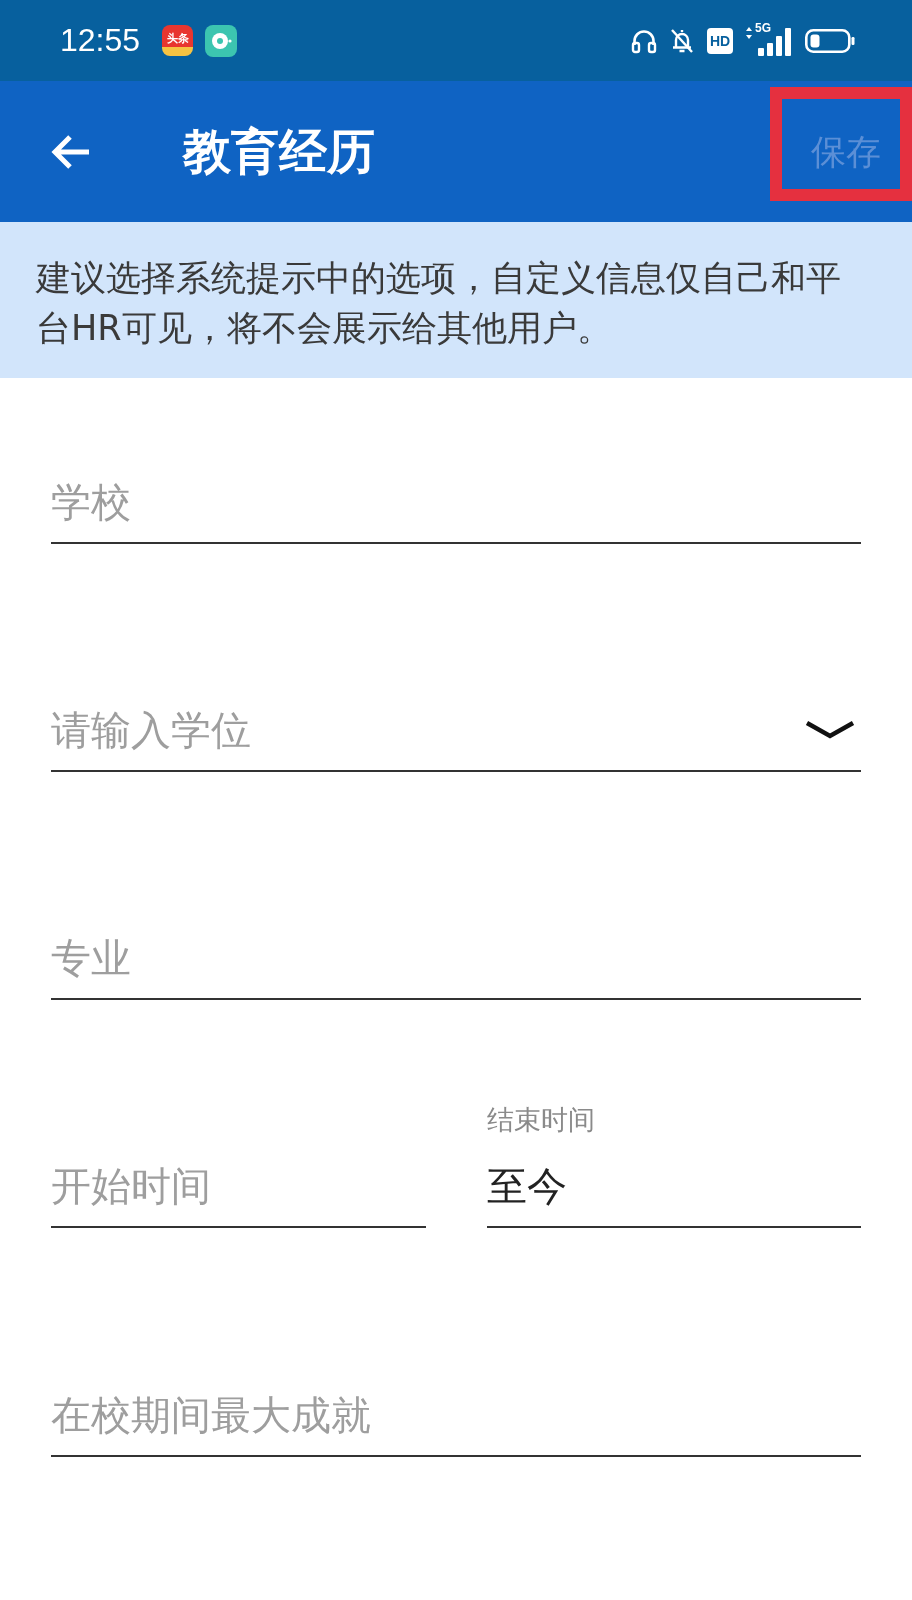 The image size is (912, 1600). I want to click on disc-app-icon, so click(221, 40).